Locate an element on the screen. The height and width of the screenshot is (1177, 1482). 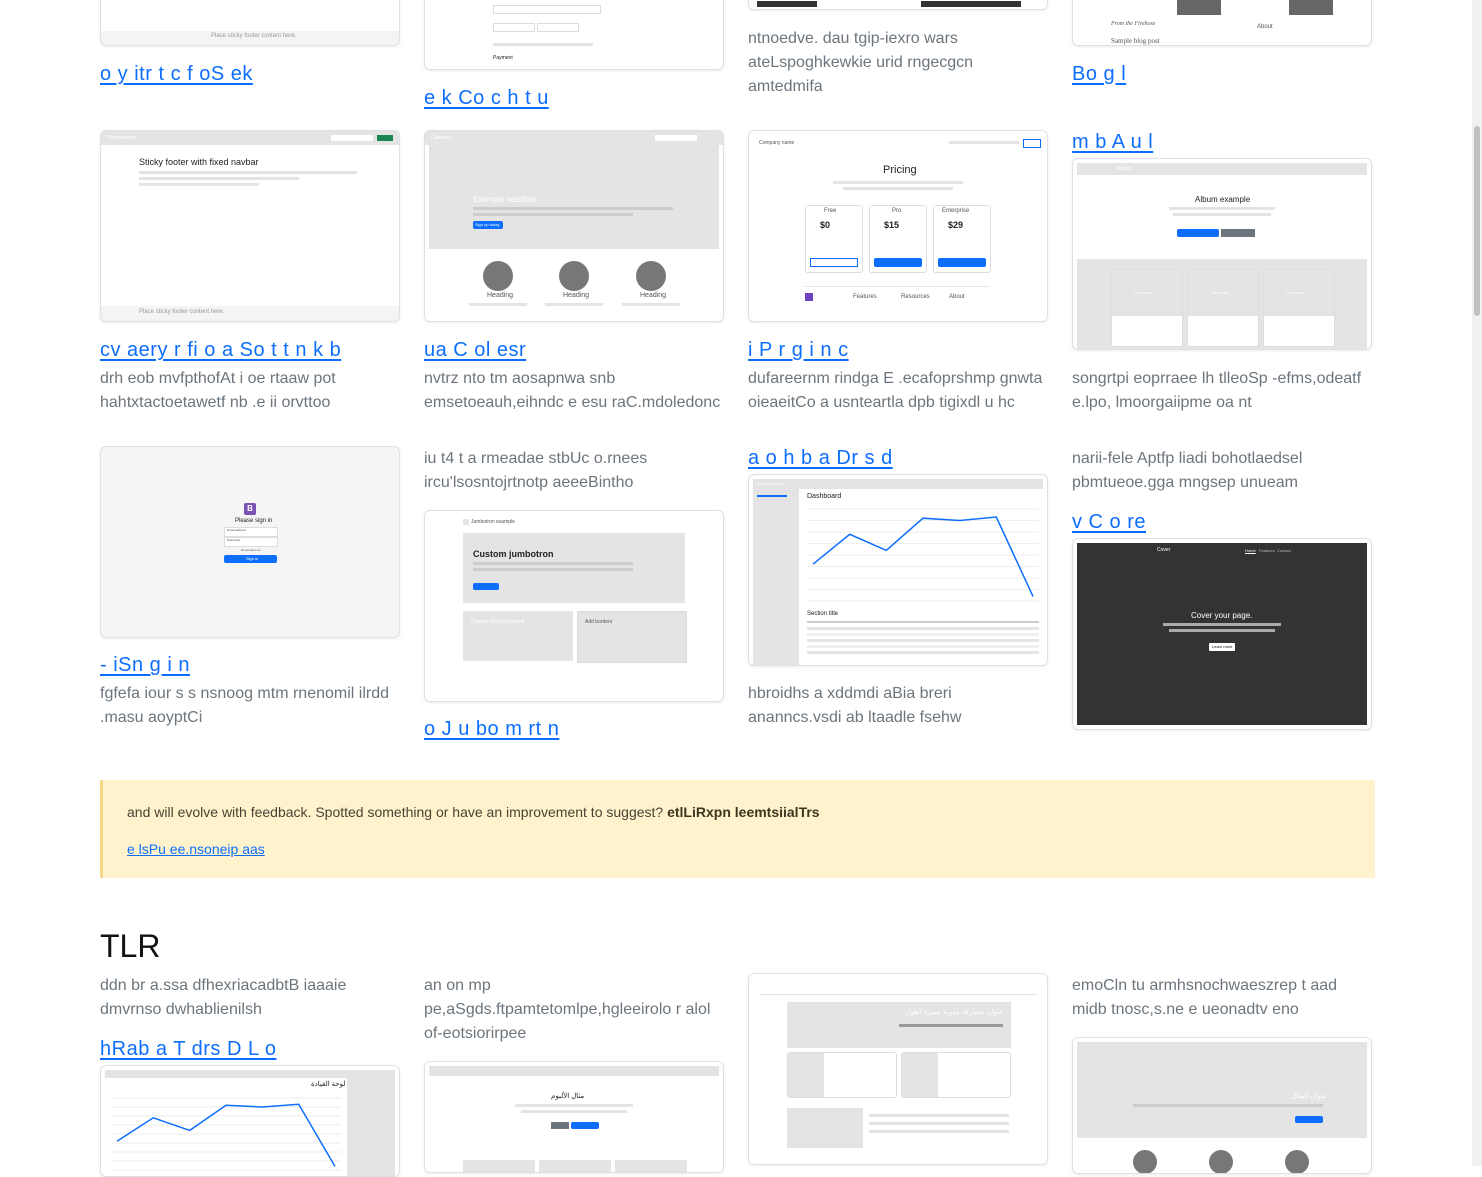
thumb-navbar-brand: Carousel is located at coordinates (441, 138).